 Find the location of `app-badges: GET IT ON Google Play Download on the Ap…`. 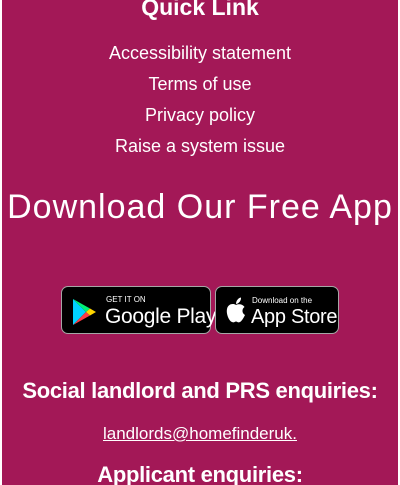

app-badges: GET IT ON Google Play Download on the Ap… is located at coordinates (200, 311).